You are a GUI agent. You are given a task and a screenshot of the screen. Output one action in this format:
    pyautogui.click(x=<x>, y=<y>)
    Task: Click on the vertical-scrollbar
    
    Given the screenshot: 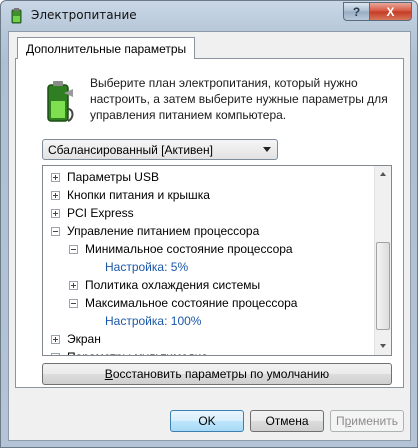 What is the action you would take?
    pyautogui.click(x=382, y=260)
    